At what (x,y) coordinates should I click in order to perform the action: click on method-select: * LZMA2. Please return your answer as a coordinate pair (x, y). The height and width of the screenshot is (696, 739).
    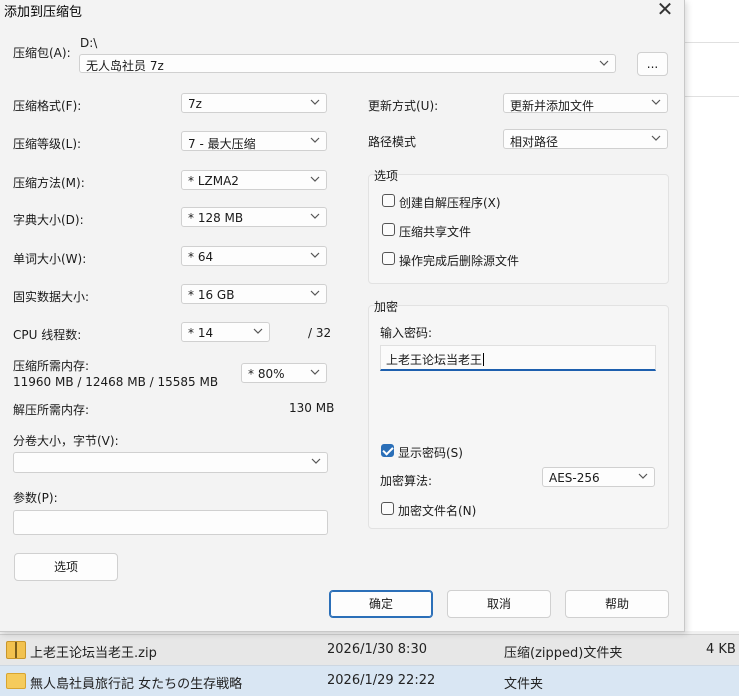
    Looking at the image, I should click on (254, 180).